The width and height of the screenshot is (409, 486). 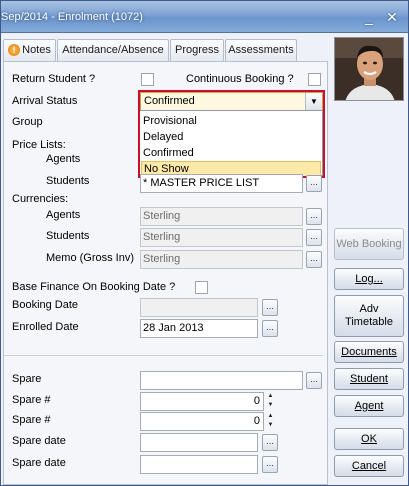 What do you see at coordinates (199, 442) in the screenshot?
I see `spare-date-1-field` at bounding box center [199, 442].